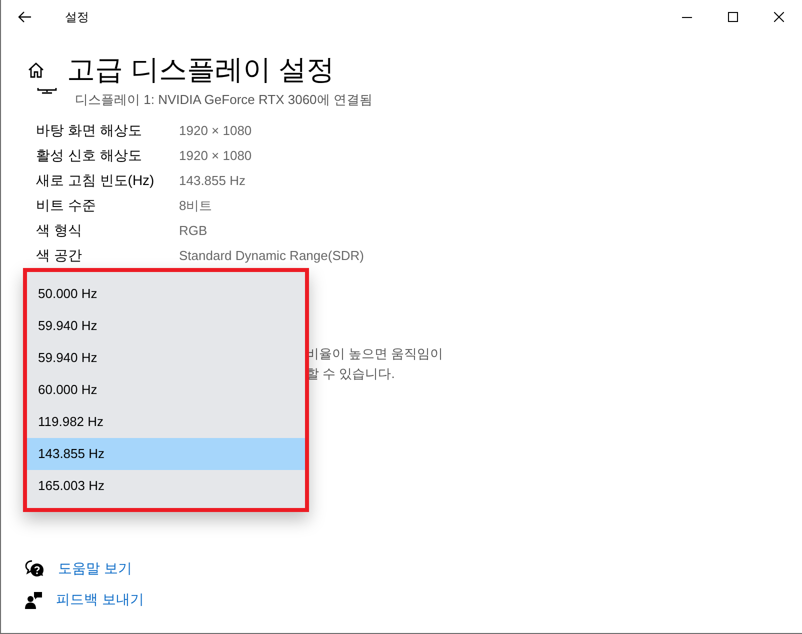  What do you see at coordinates (35, 569) in the screenshot?
I see `help-bubble-icon` at bounding box center [35, 569].